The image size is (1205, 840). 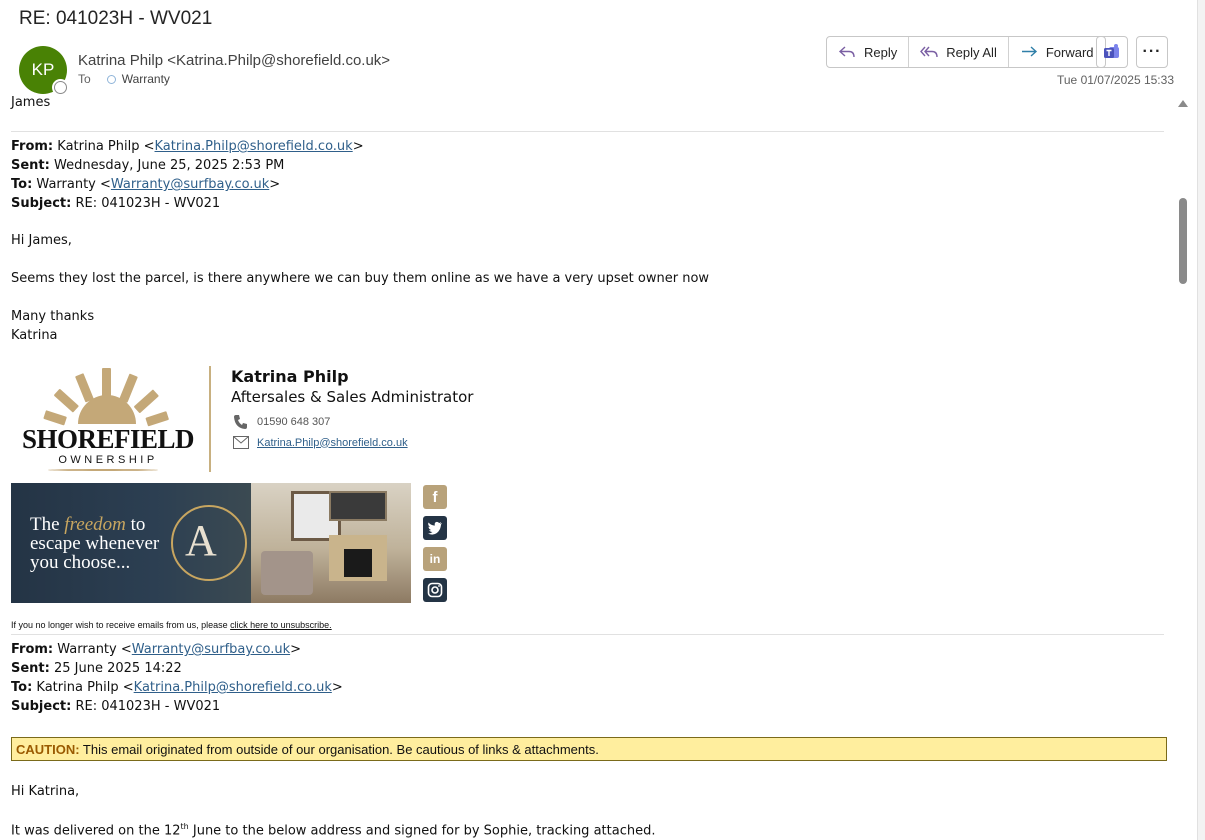 What do you see at coordinates (1183, 103) in the screenshot?
I see `scroll-up-arrow-icon` at bounding box center [1183, 103].